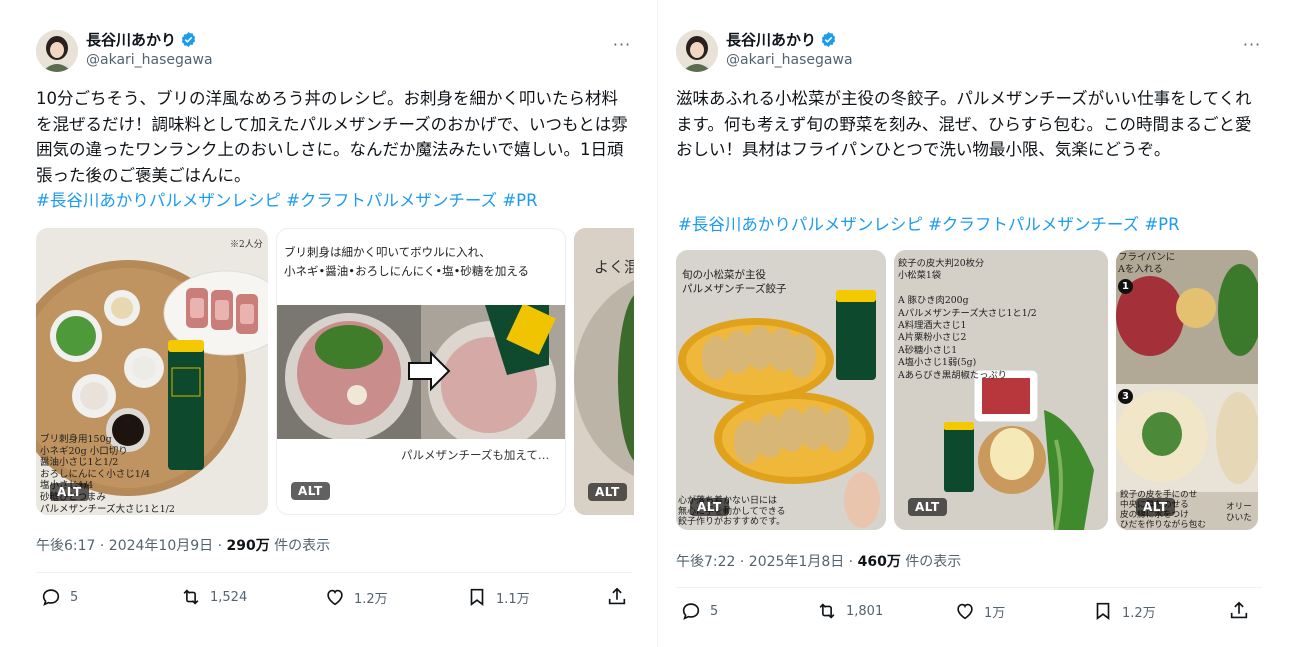  What do you see at coordinates (604, 371) in the screenshot?
I see `photo-3: よく混 ALT` at bounding box center [604, 371].